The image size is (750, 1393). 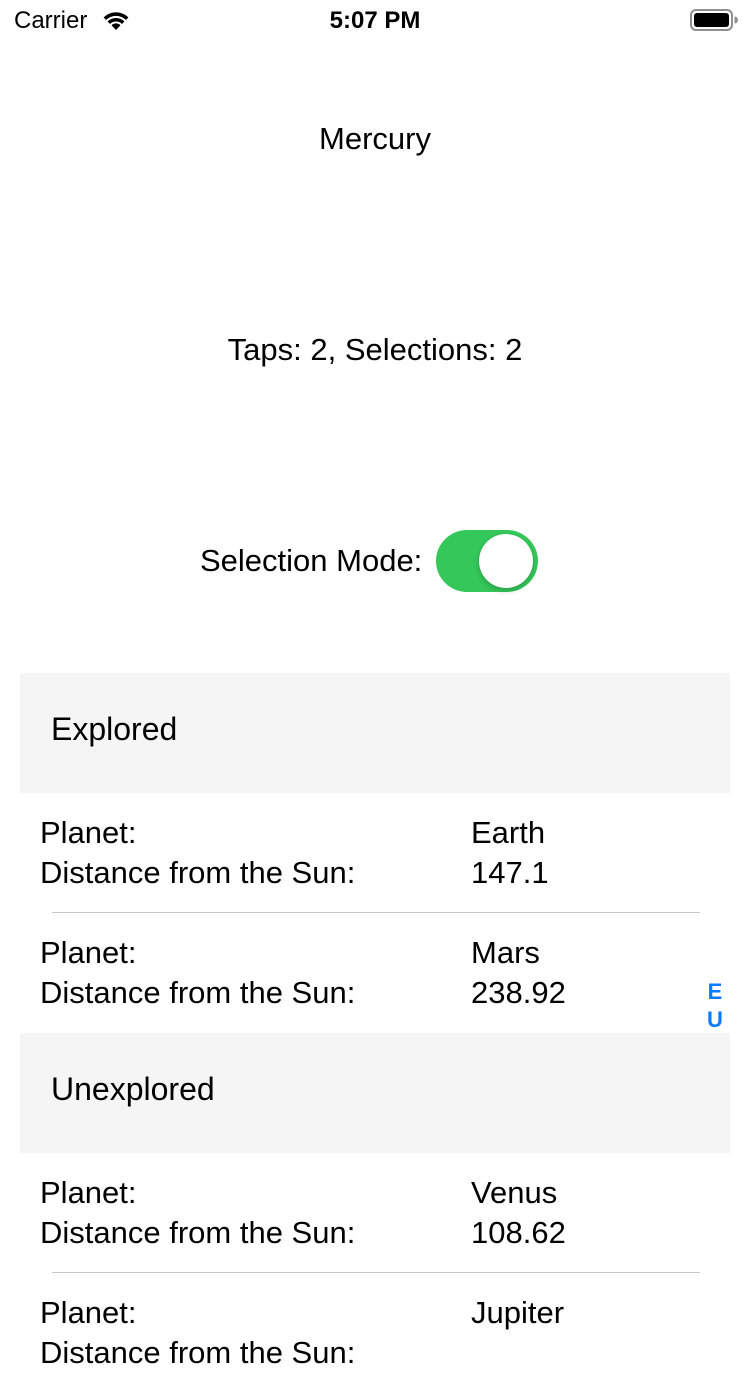 What do you see at coordinates (375, 733) in the screenshot?
I see `section-header-explored: Explored` at bounding box center [375, 733].